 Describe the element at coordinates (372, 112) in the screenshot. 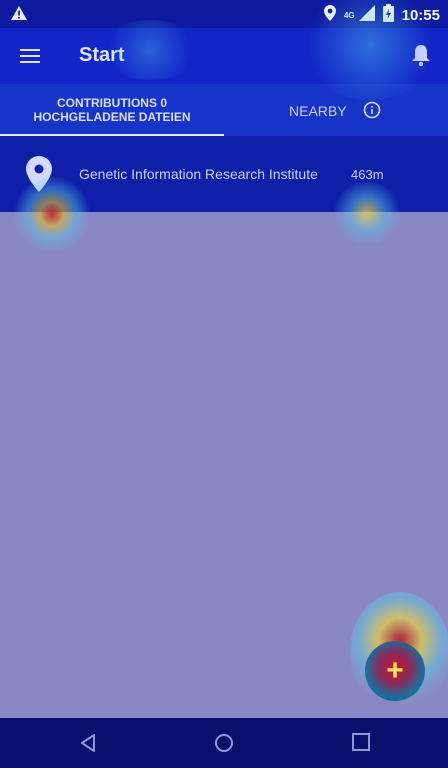

I see `info-icon` at that location.